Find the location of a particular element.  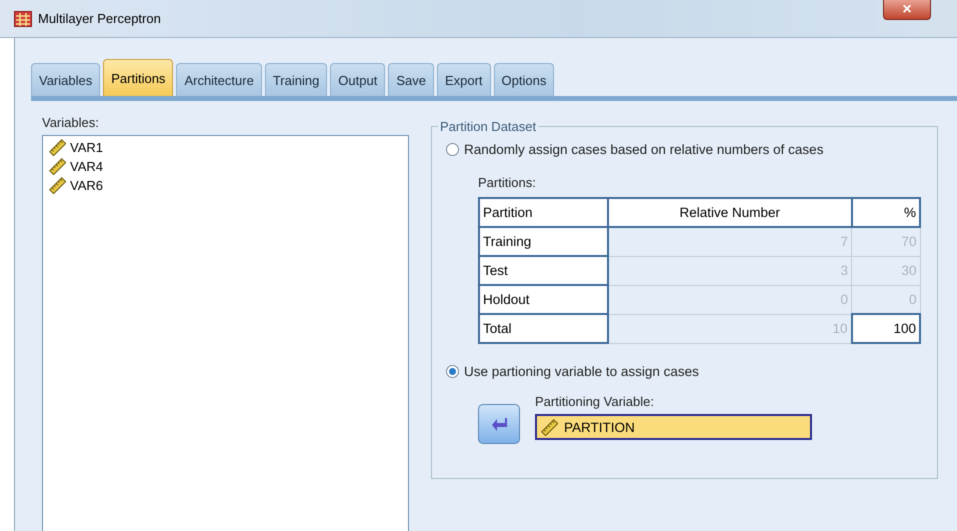

window-title: Multilayer Perceptron is located at coordinates (99, 18).